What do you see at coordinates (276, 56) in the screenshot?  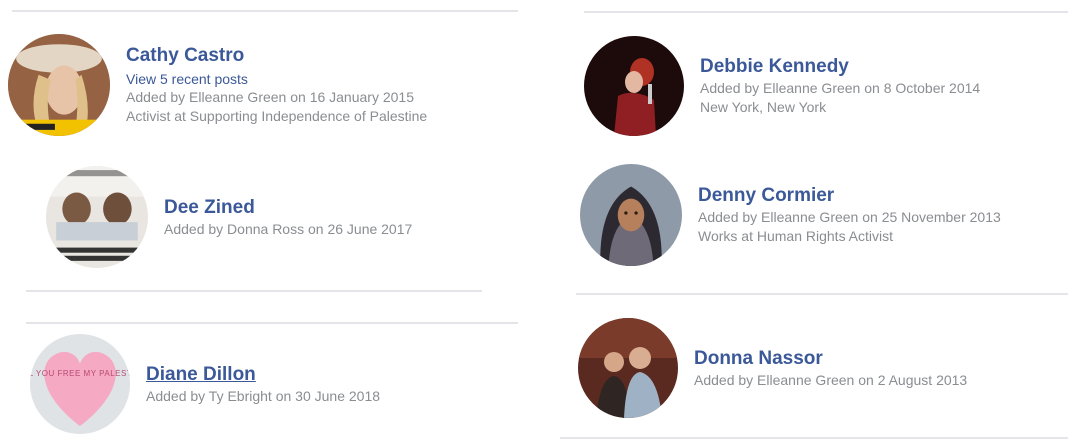 I see `friend-name-link: Cathy Castro` at bounding box center [276, 56].